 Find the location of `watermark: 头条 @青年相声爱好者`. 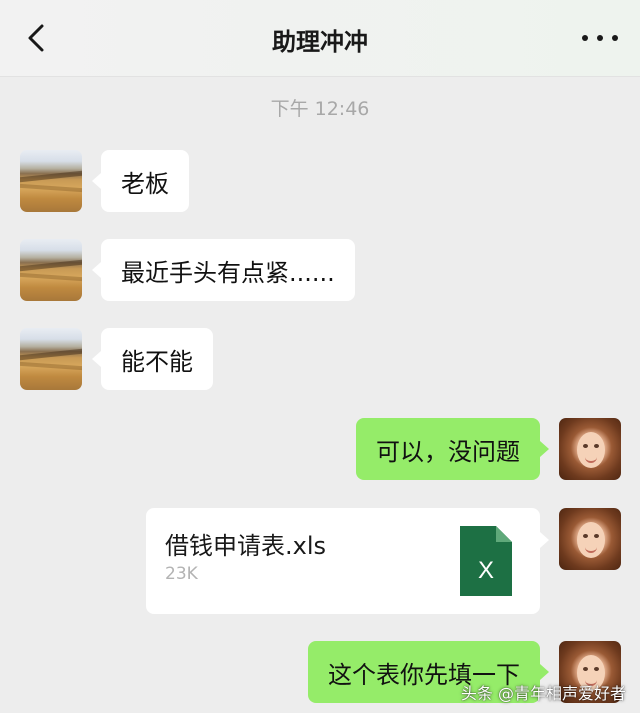

watermark: 头条 @青年相声爱好者 is located at coordinates (543, 693).